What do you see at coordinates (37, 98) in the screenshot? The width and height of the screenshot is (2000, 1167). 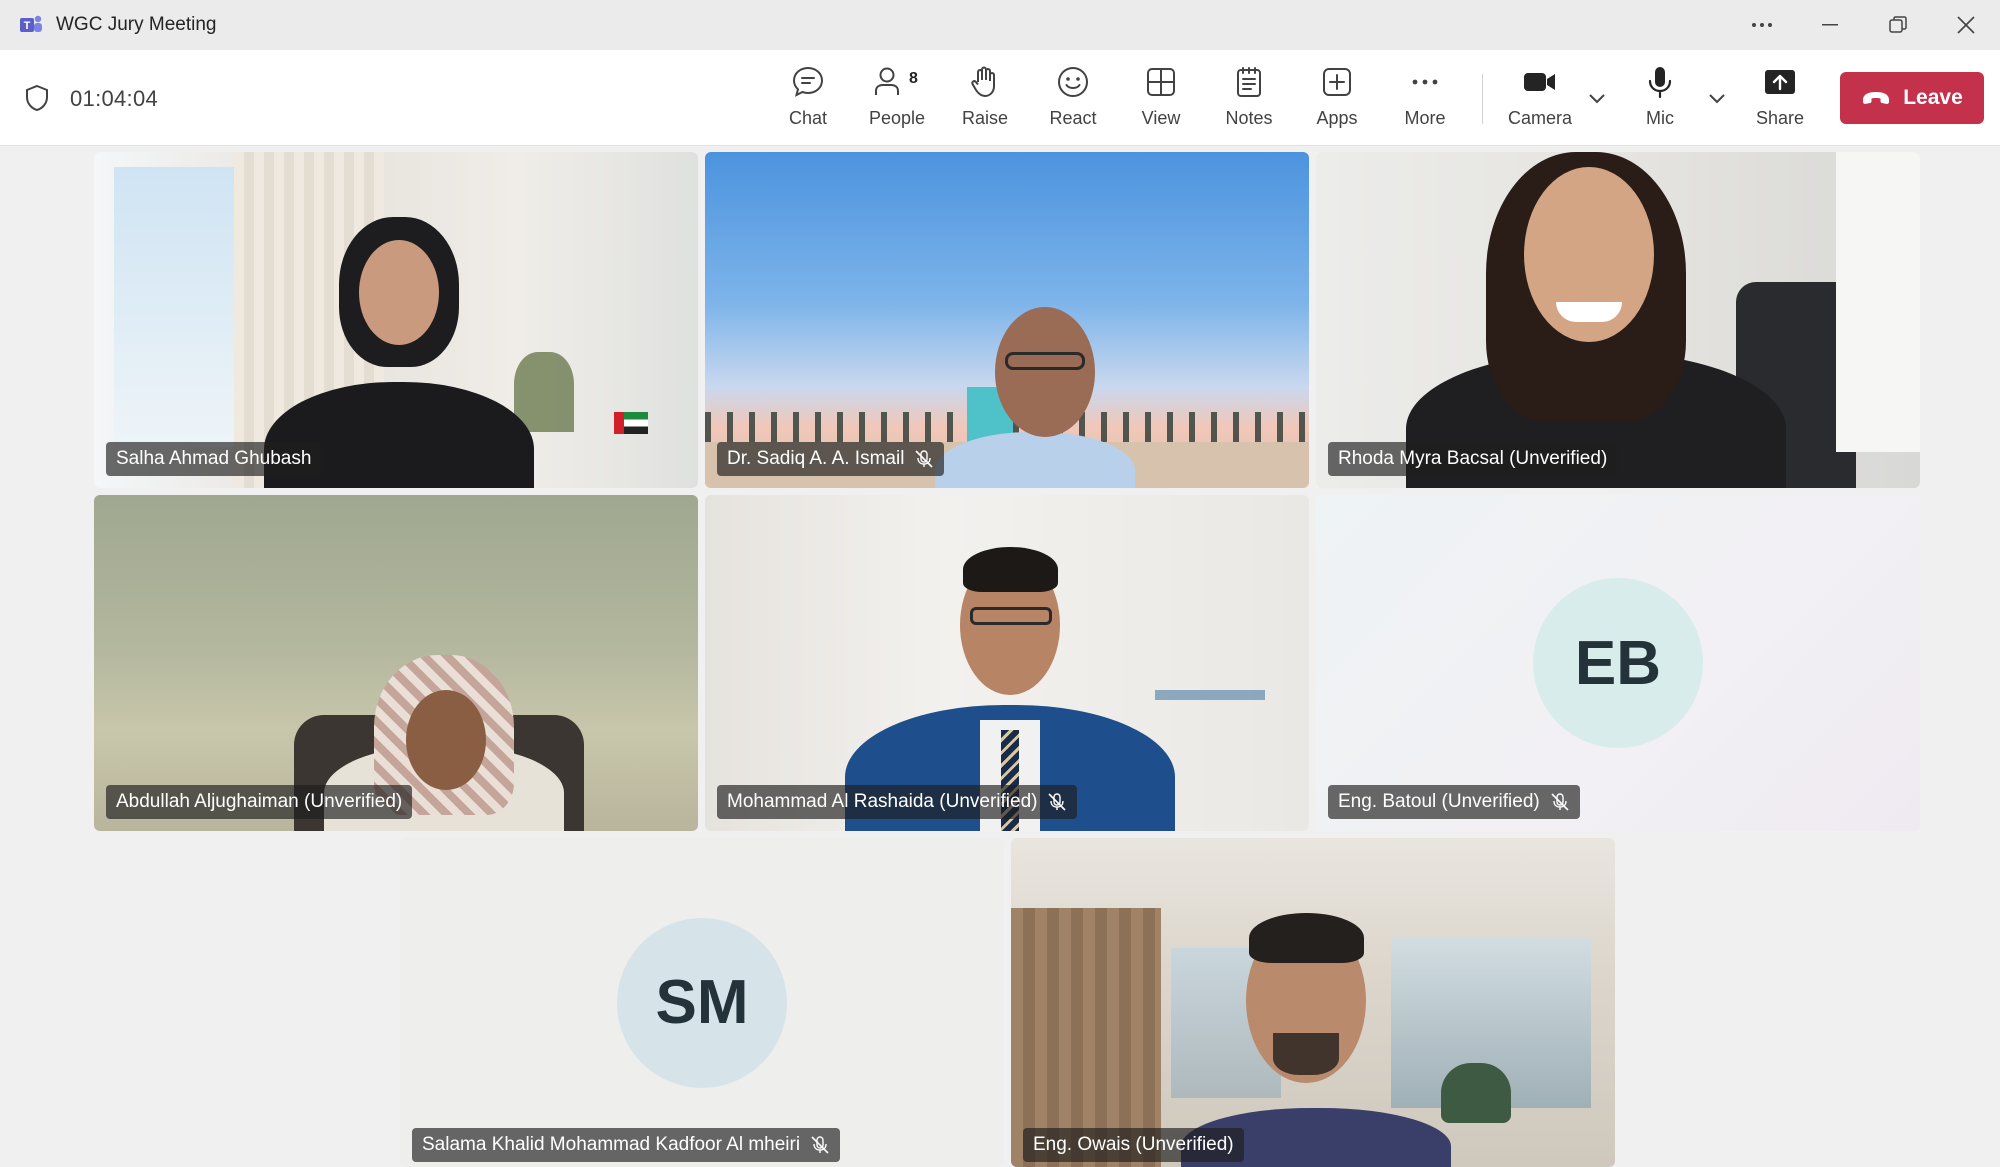 I see `shield-icon` at bounding box center [37, 98].